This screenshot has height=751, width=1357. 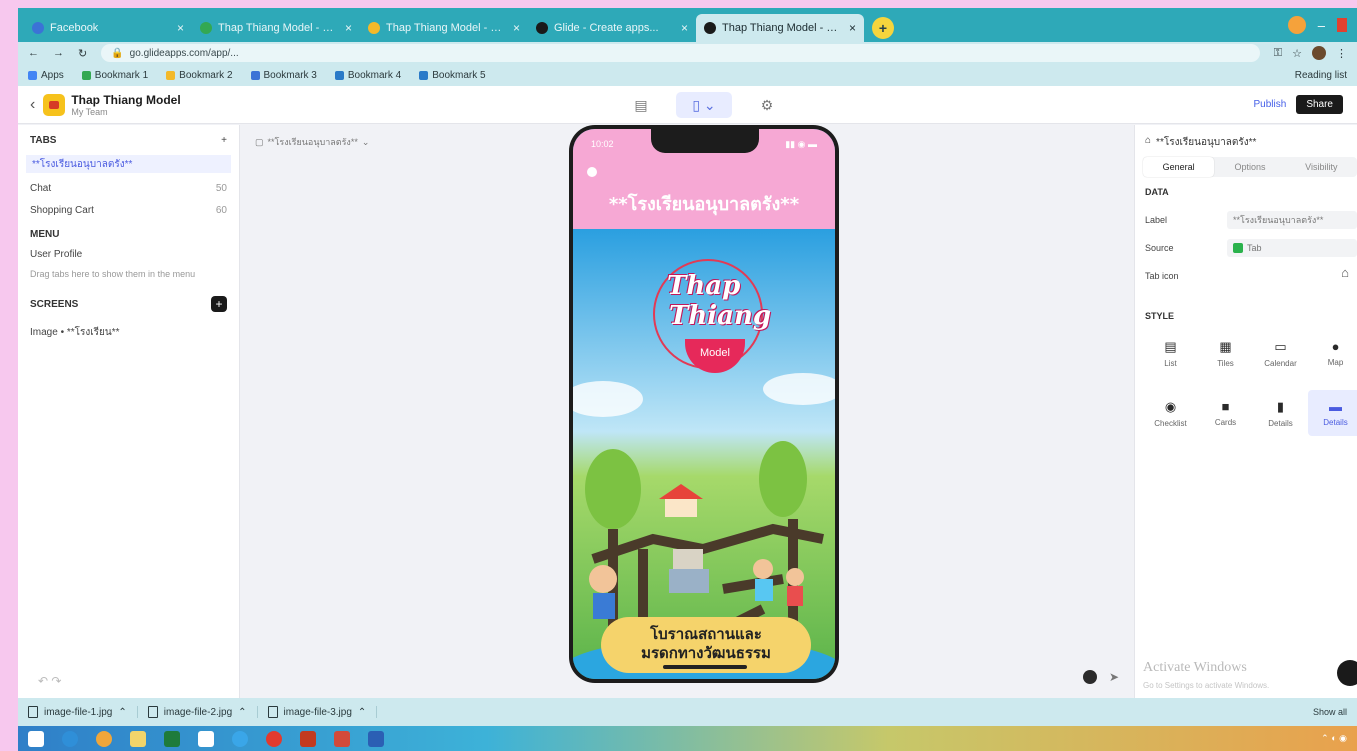 What do you see at coordinates (376, 738) in the screenshot?
I see `word-icon` at bounding box center [376, 738].